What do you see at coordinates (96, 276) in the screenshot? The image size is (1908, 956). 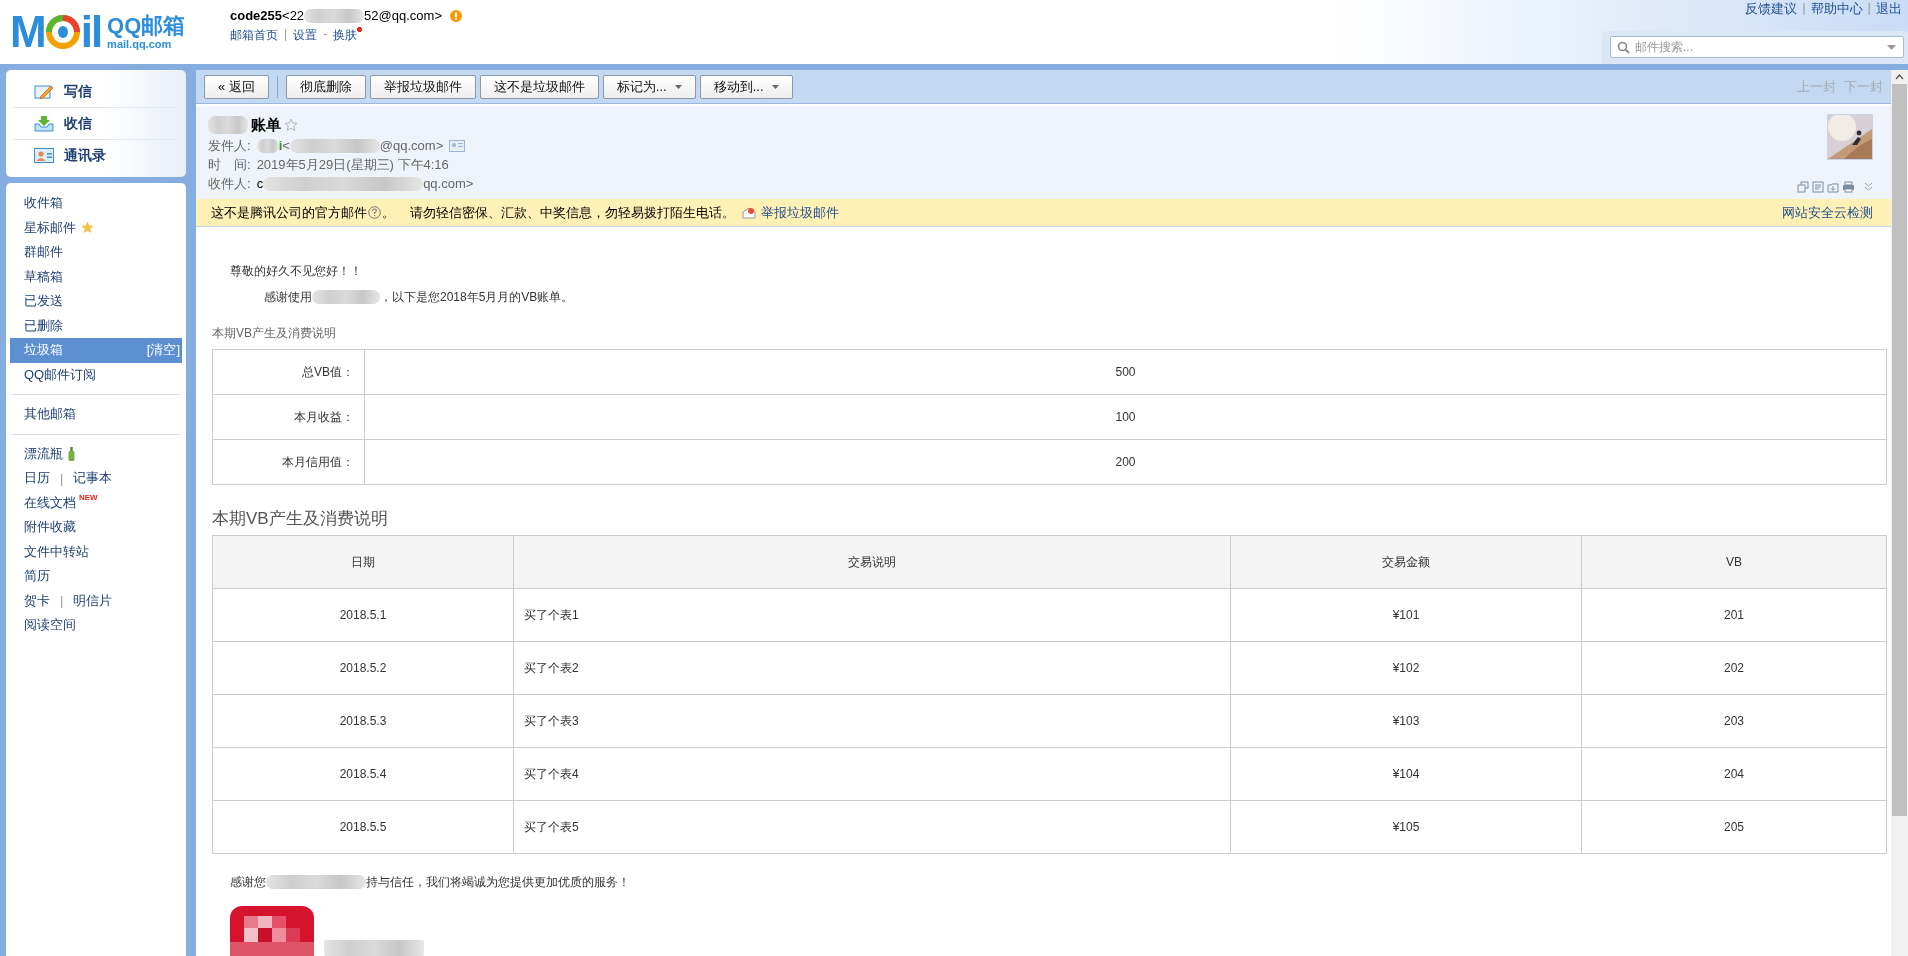 I see `folder-item: 草稿箱` at bounding box center [96, 276].